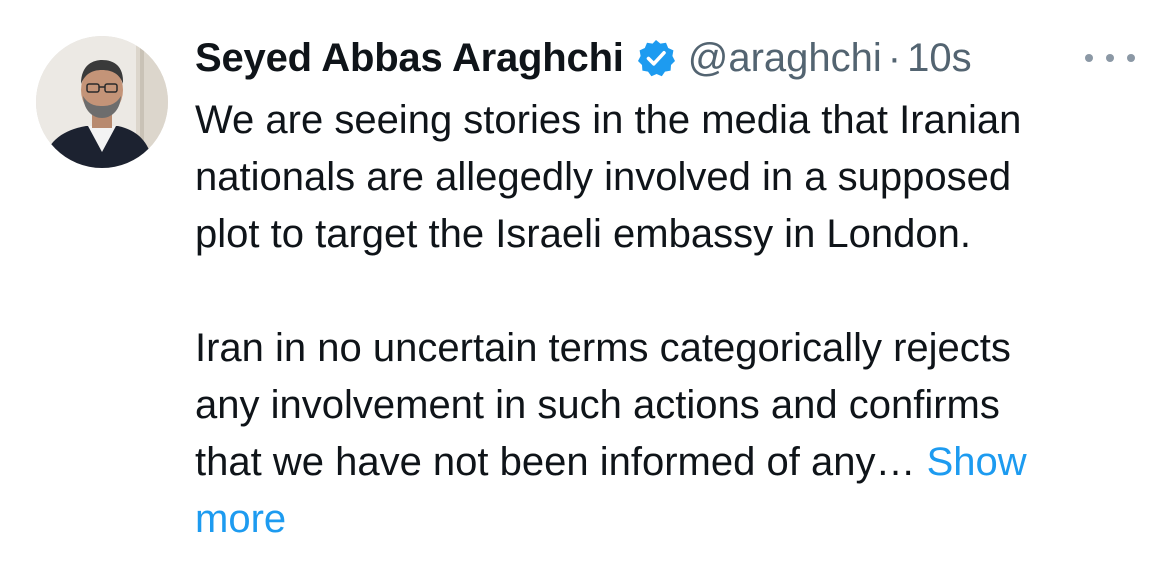 This screenshot has width=1170, height=563. Describe the element at coordinates (240, 519) in the screenshot. I see `show-more-link-continued: more` at that location.